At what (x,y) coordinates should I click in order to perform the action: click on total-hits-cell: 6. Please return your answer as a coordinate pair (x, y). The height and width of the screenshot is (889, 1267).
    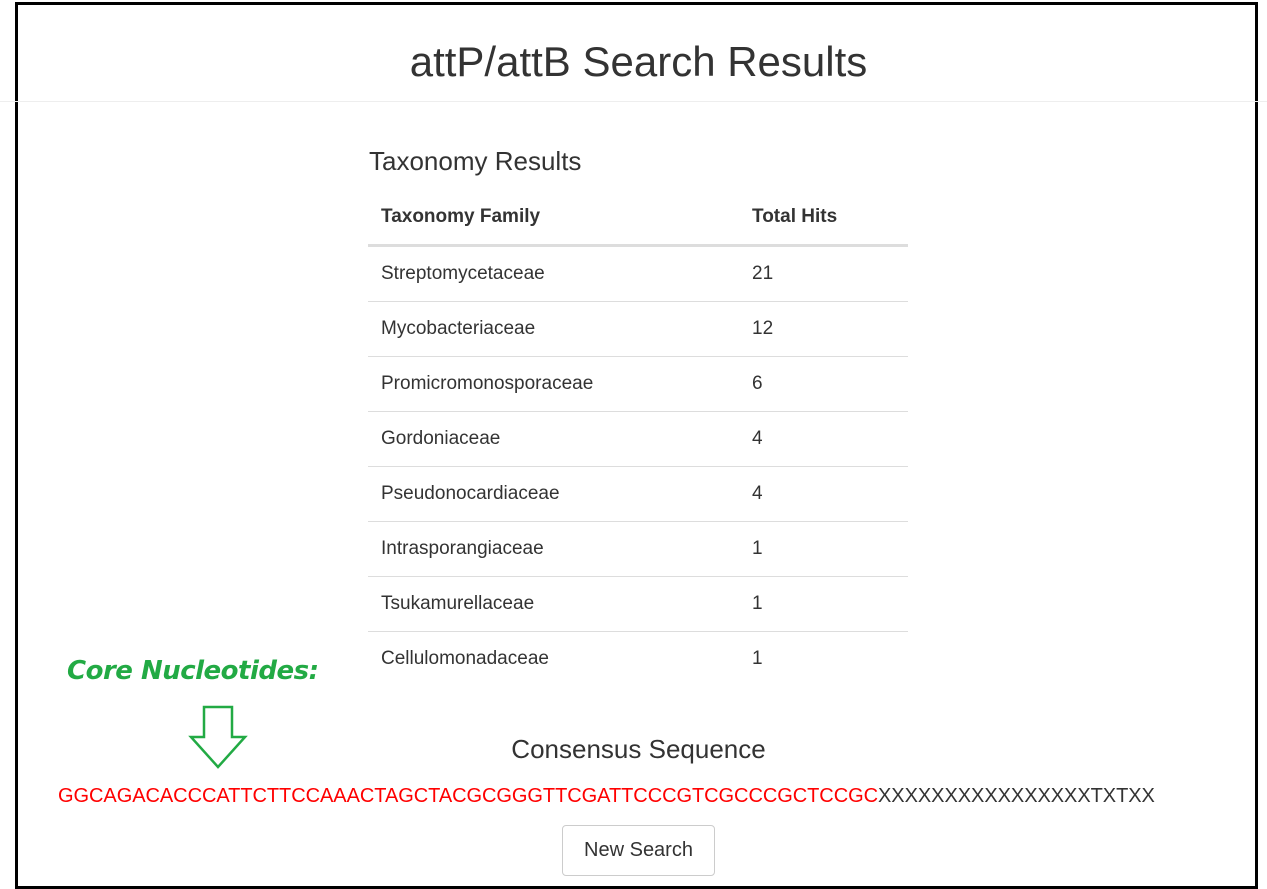
    Looking at the image, I should click on (823, 384).